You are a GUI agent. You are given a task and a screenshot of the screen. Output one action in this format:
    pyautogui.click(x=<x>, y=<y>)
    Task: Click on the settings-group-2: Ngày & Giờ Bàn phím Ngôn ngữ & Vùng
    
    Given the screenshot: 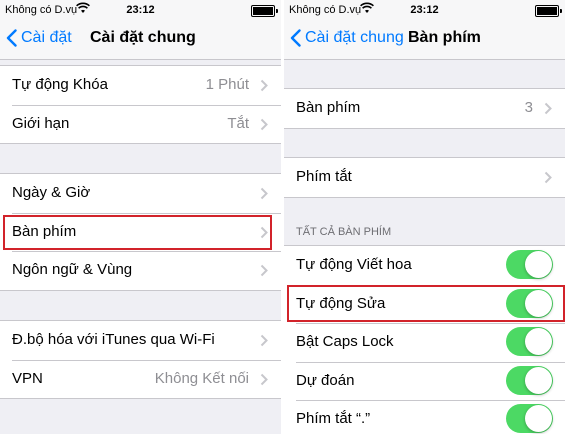 What is the action you would take?
    pyautogui.click(x=140, y=232)
    